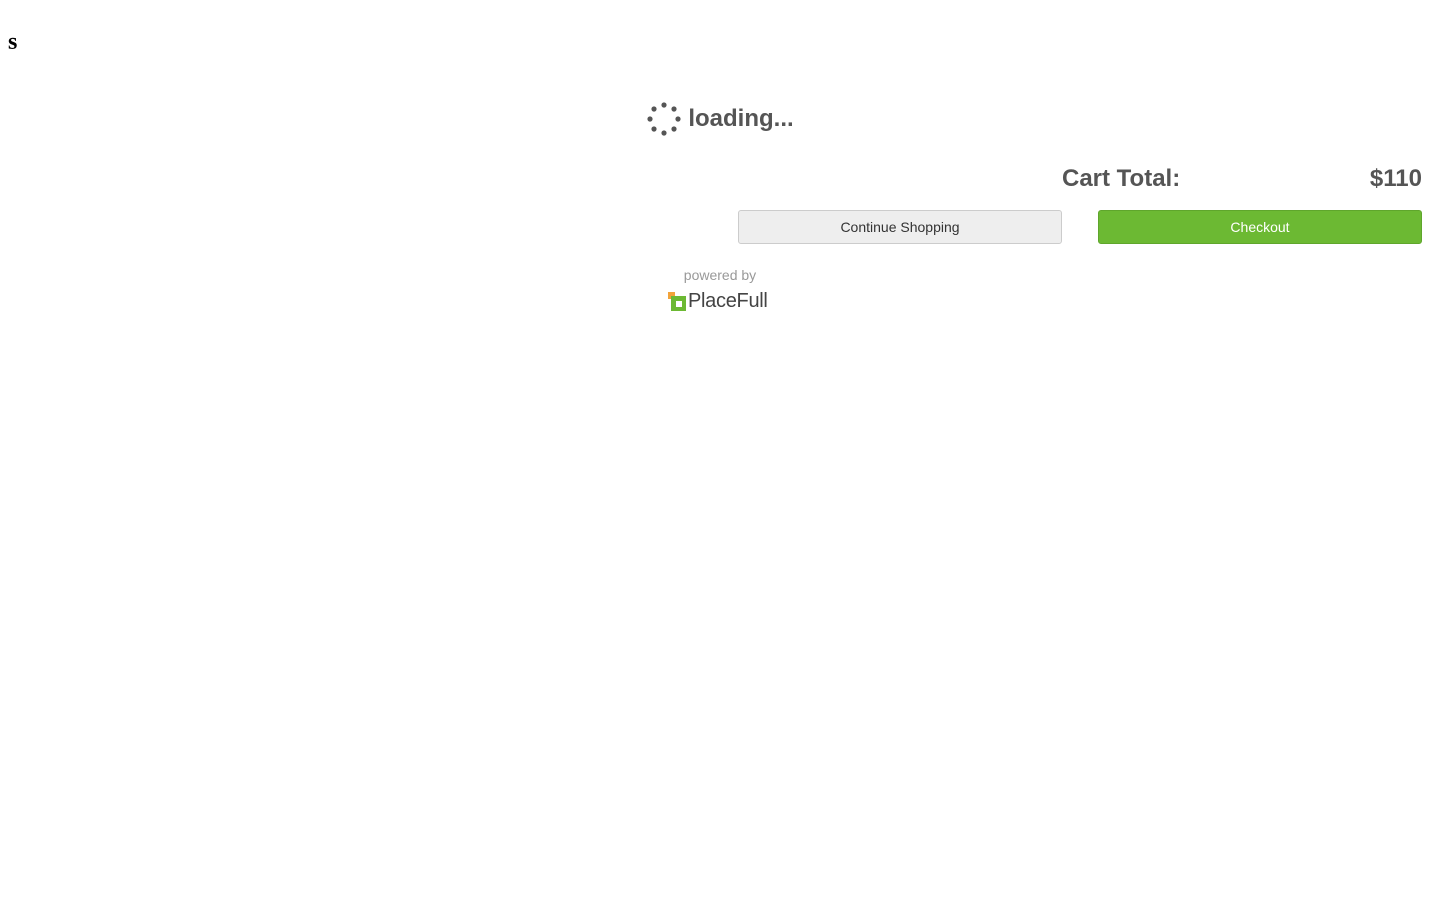  What do you see at coordinates (677, 301) in the screenshot?
I see `placefull-logo-icon` at bounding box center [677, 301].